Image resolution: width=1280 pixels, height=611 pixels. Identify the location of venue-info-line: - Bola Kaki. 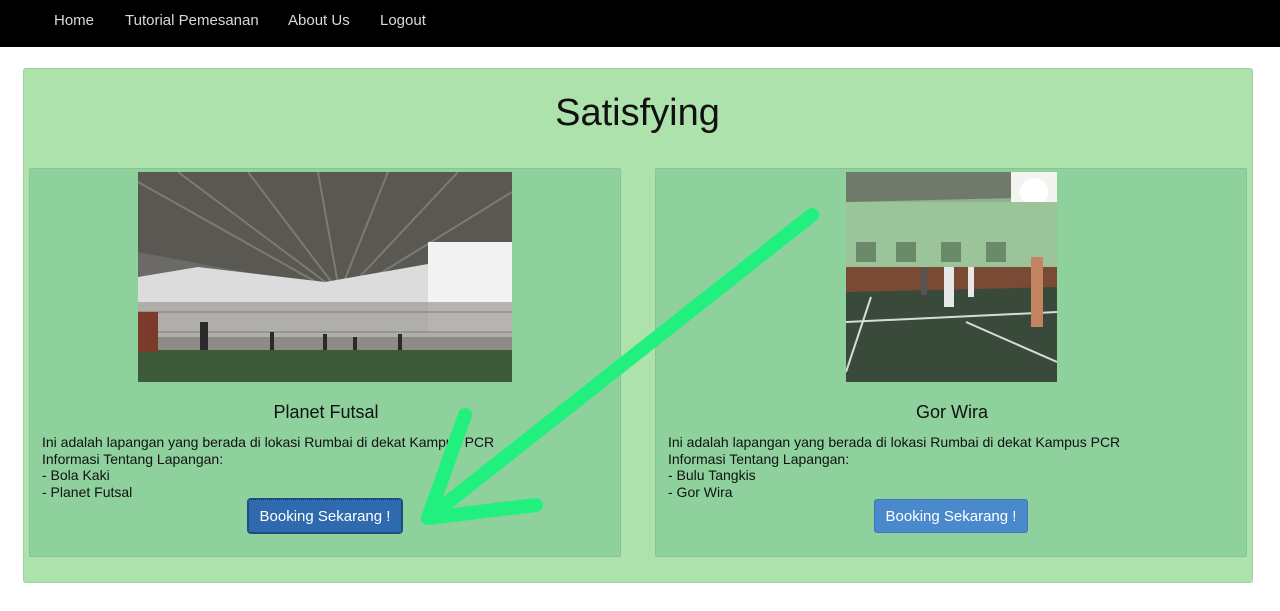
(76, 475).